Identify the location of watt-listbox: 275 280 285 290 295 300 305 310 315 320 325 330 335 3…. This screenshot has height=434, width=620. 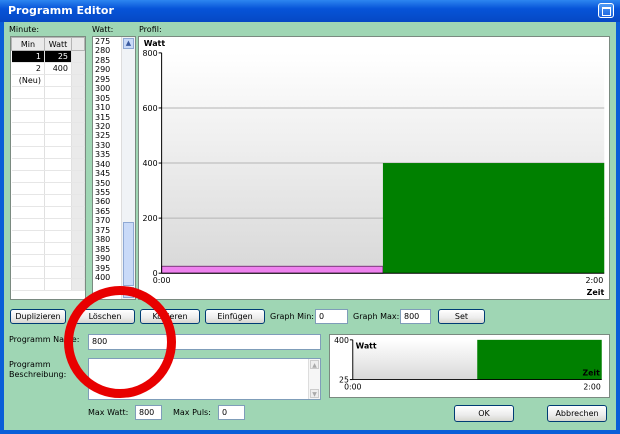
(114, 168).